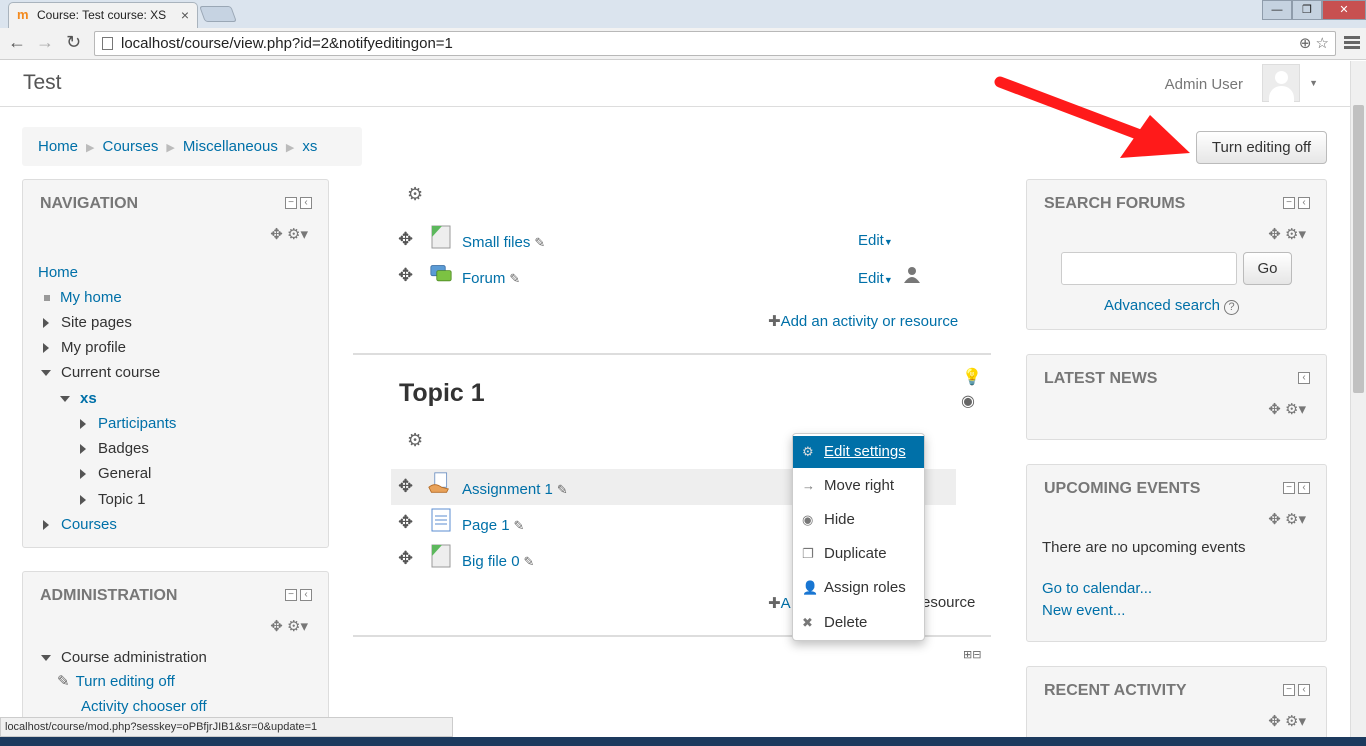  What do you see at coordinates (144, 706) in the screenshot?
I see `admin-activity-chooser-off: Activity chooser off` at bounding box center [144, 706].